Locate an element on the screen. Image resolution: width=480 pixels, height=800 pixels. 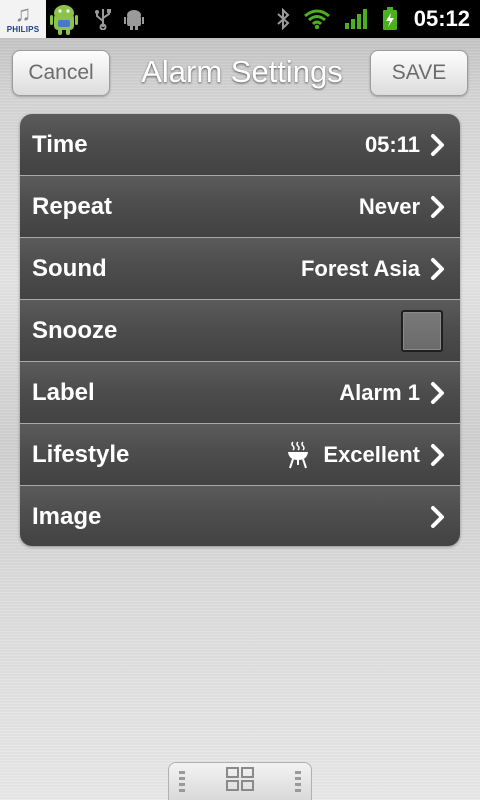
setting-label: Label is located at coordinates (63, 392).